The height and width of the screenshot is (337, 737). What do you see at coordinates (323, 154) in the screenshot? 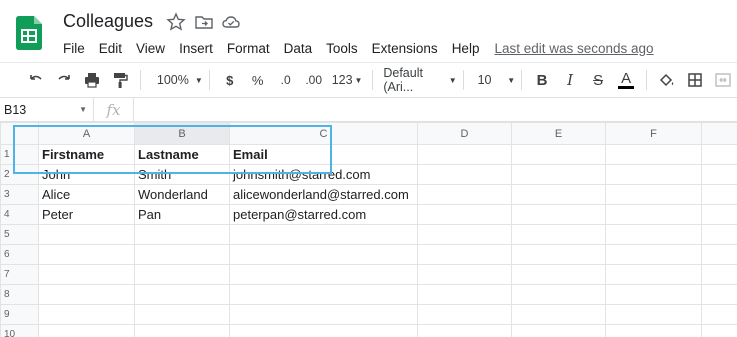
I see `cell: Email` at bounding box center [323, 154].